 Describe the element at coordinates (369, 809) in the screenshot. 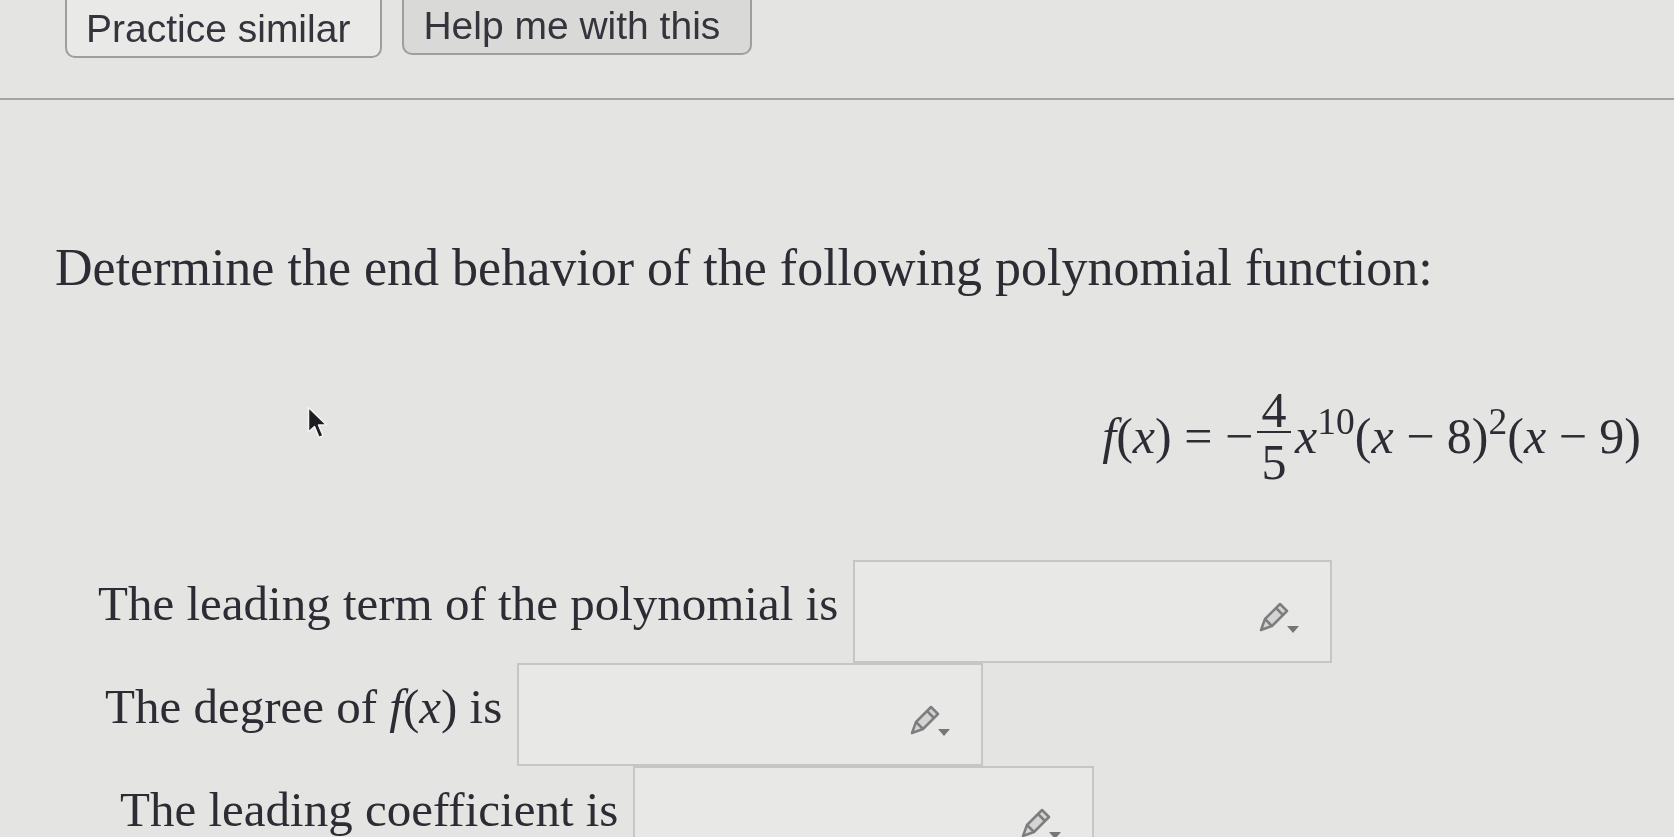

I see `answer-label: The leading coefficient is` at that location.